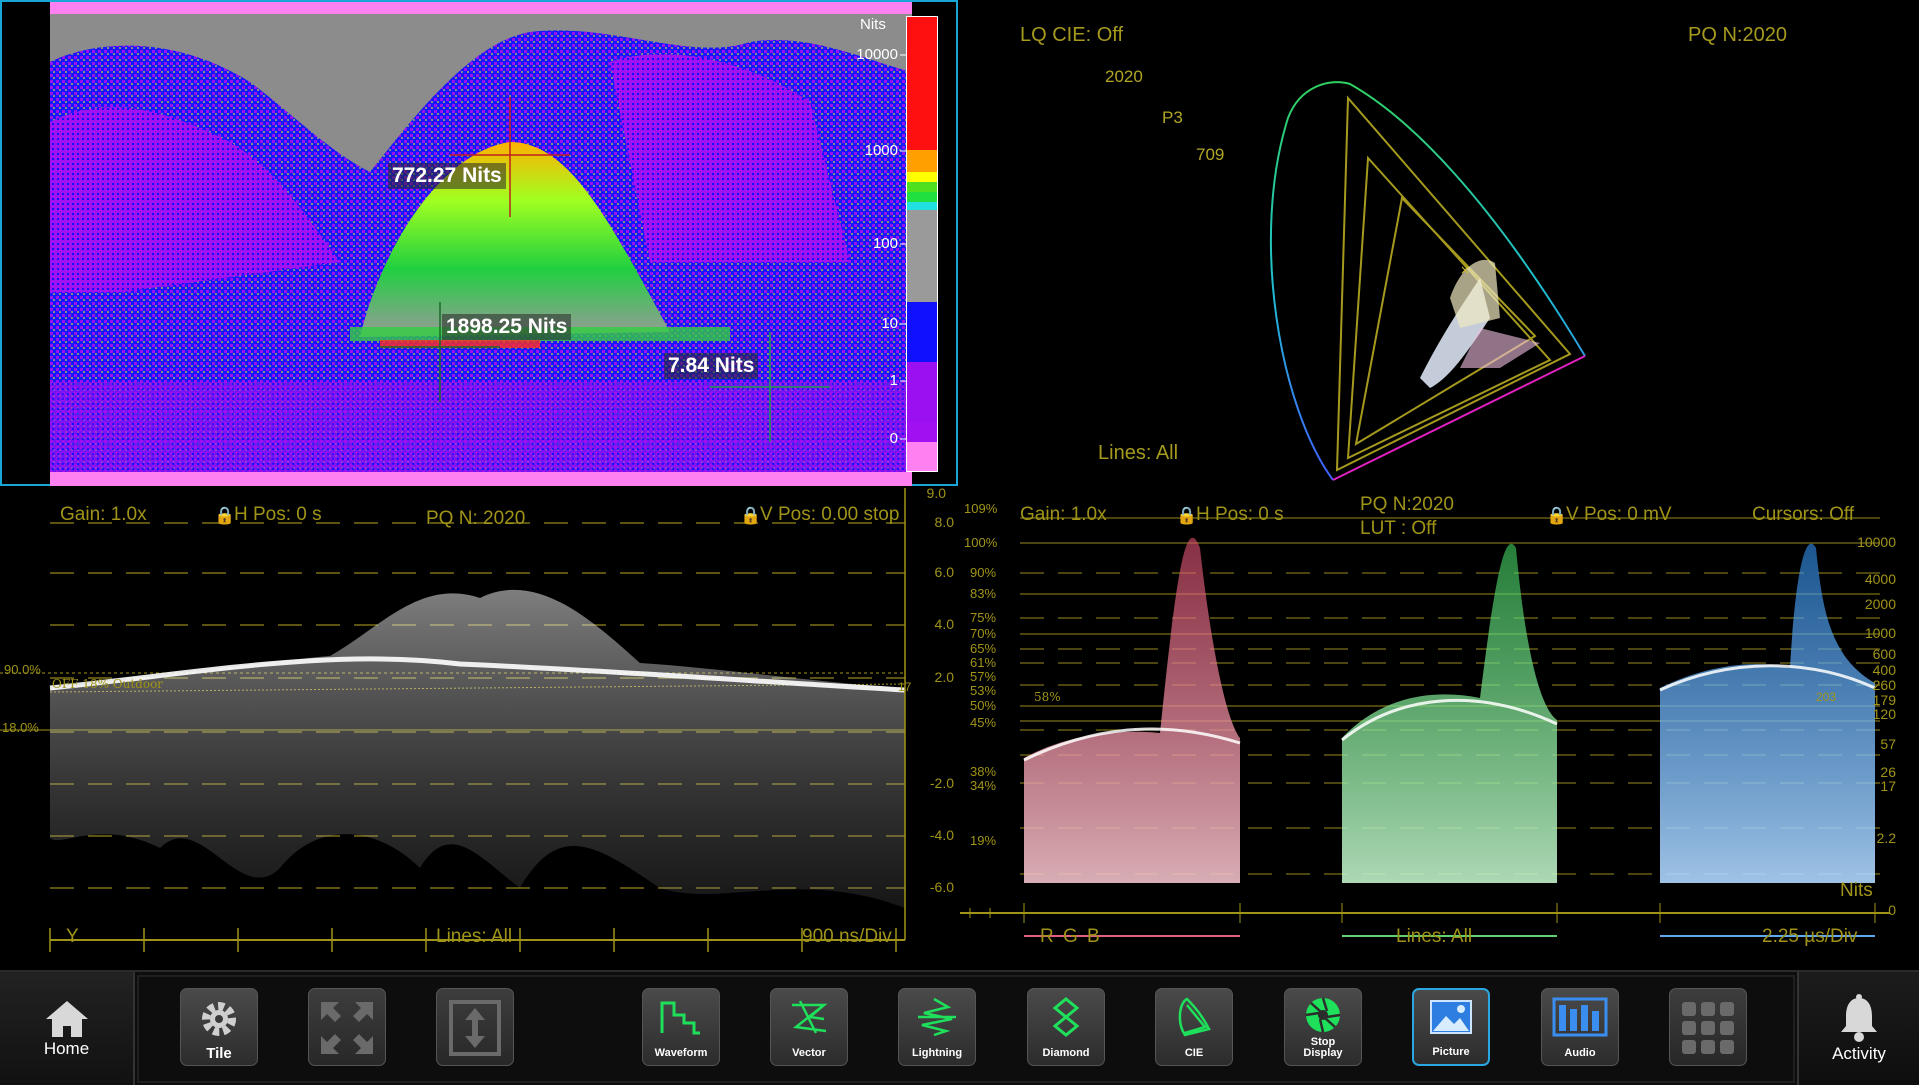  Describe the element at coordinates (20, 727) in the screenshot. I see `luma-marker-18: 18.0%` at that location.